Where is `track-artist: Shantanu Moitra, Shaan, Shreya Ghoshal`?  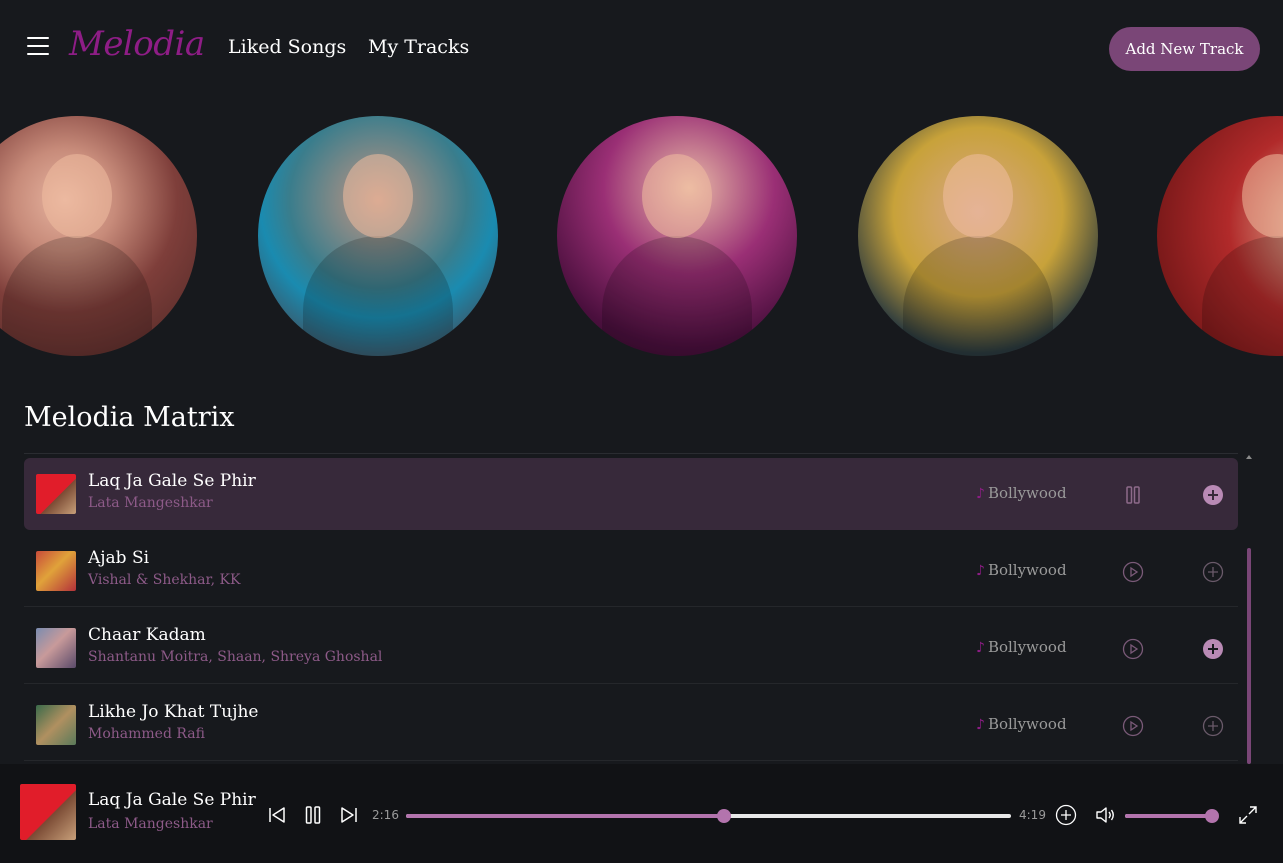
track-artist: Shantanu Moitra, Shaan, Shreya Ghoshal is located at coordinates (235, 657).